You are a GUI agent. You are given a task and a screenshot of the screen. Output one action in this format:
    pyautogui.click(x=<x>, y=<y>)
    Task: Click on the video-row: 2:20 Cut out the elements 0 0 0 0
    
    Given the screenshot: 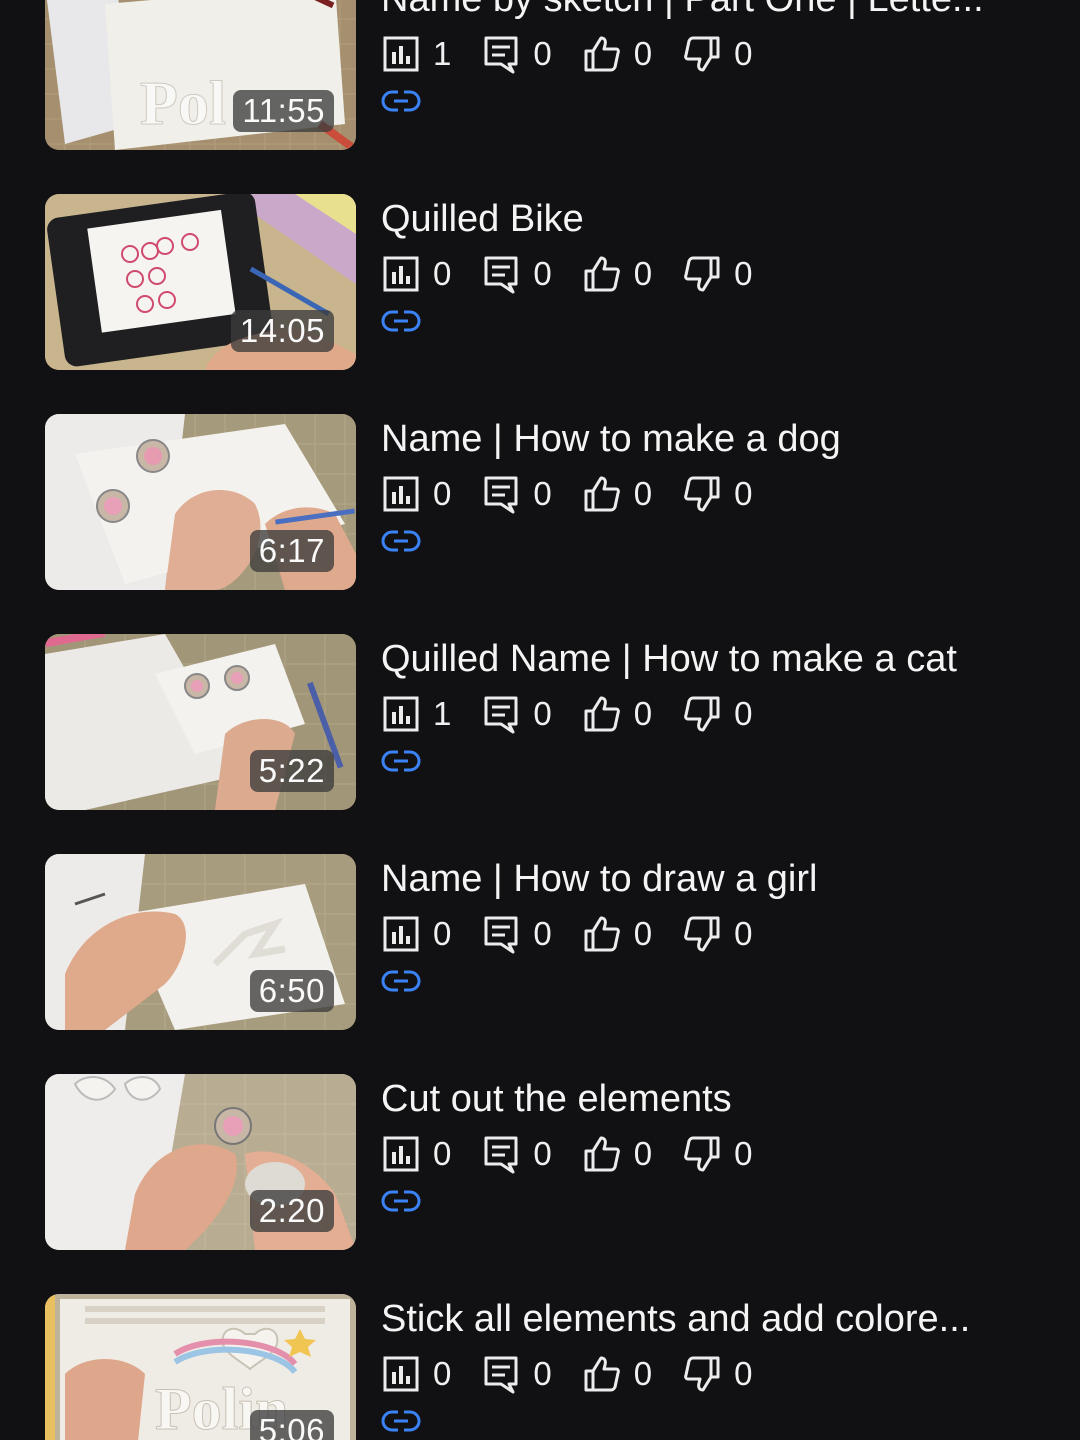 What is the action you would take?
    pyautogui.click(x=540, y=1162)
    